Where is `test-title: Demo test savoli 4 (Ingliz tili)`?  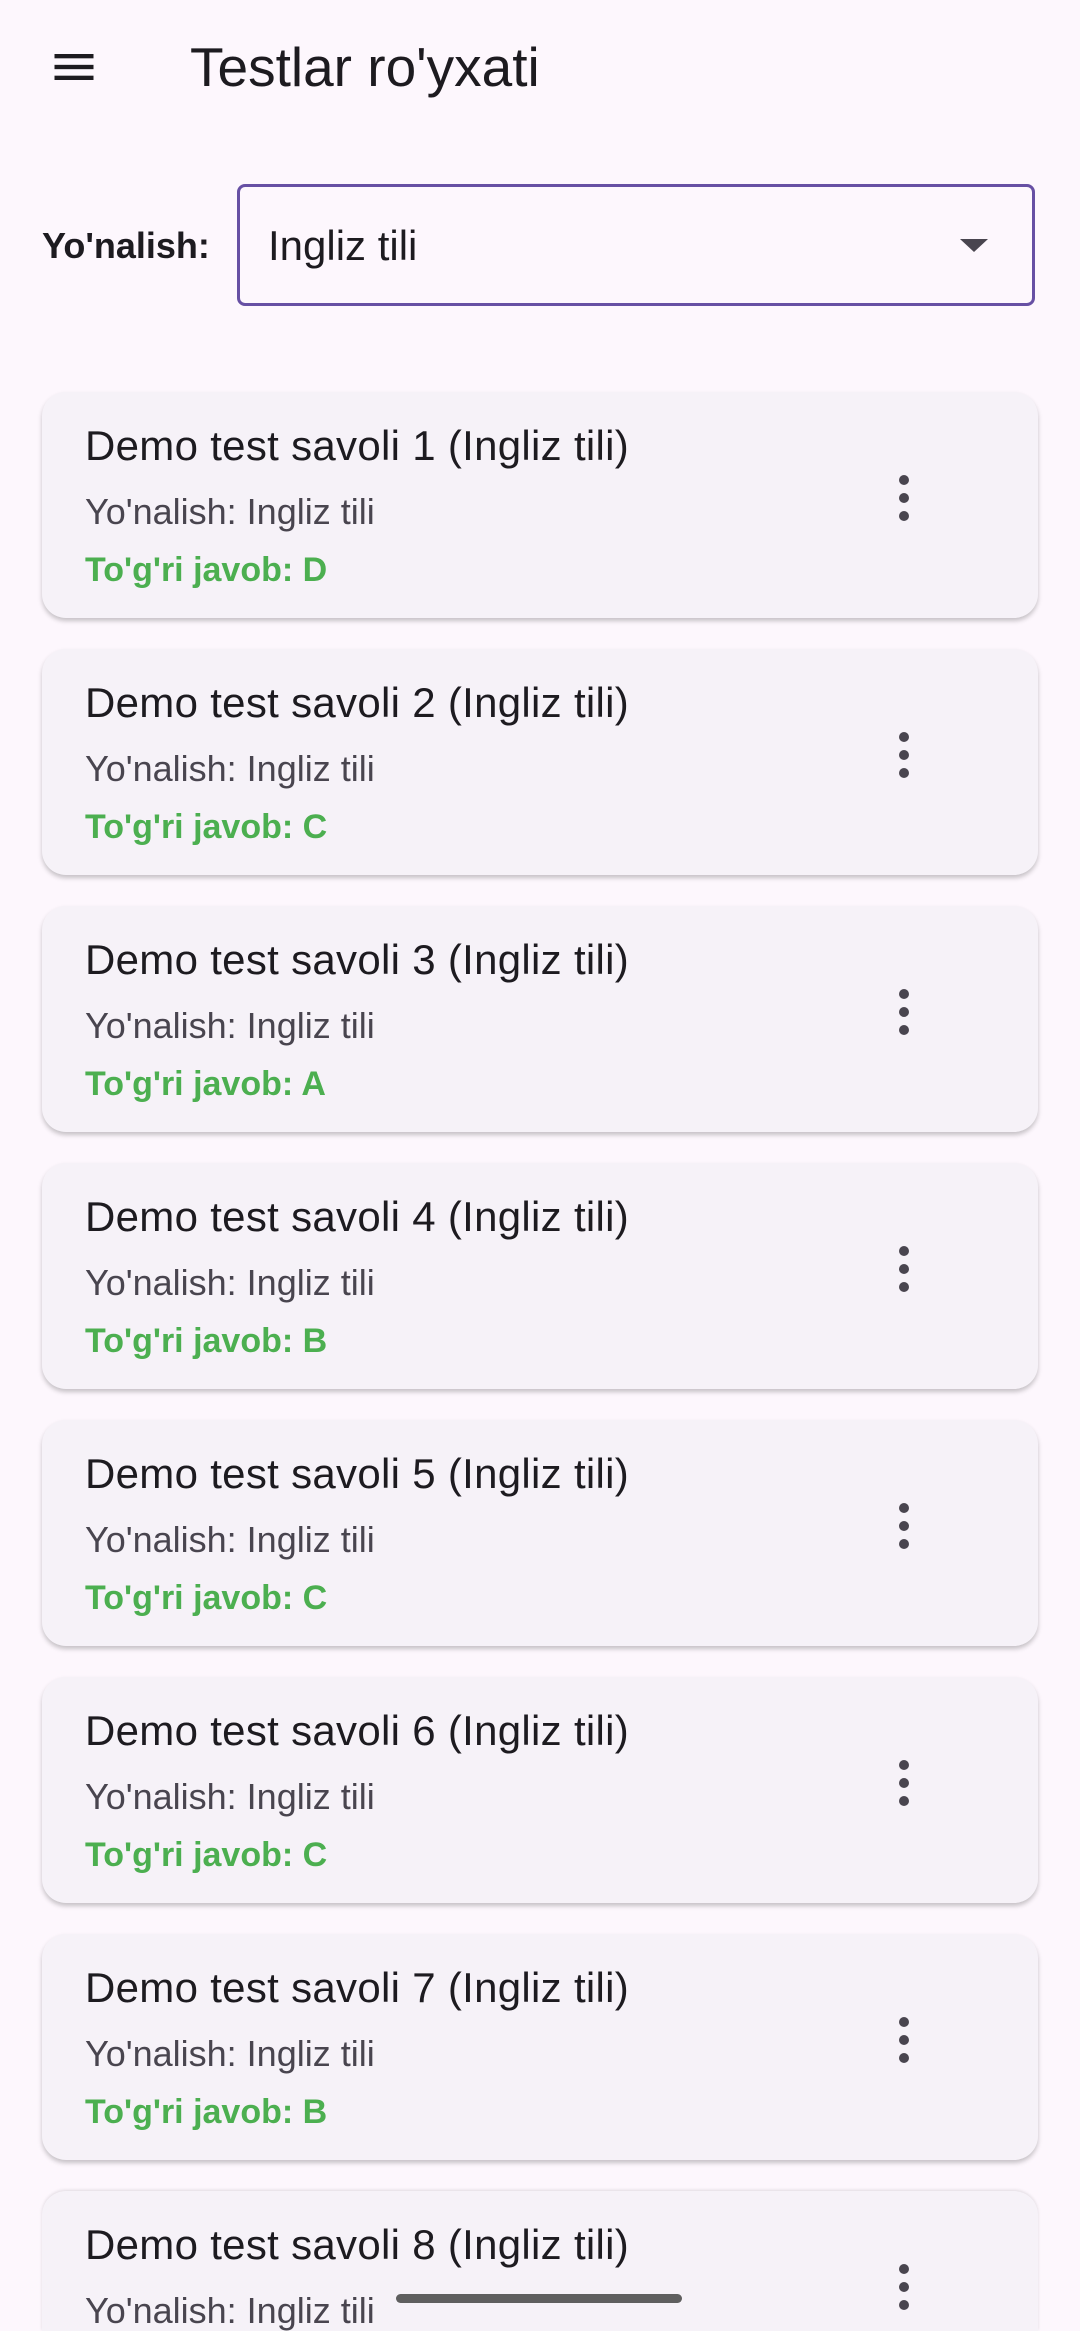 test-title: Demo test savoli 4 (Ingliz tili) is located at coordinates (357, 1216).